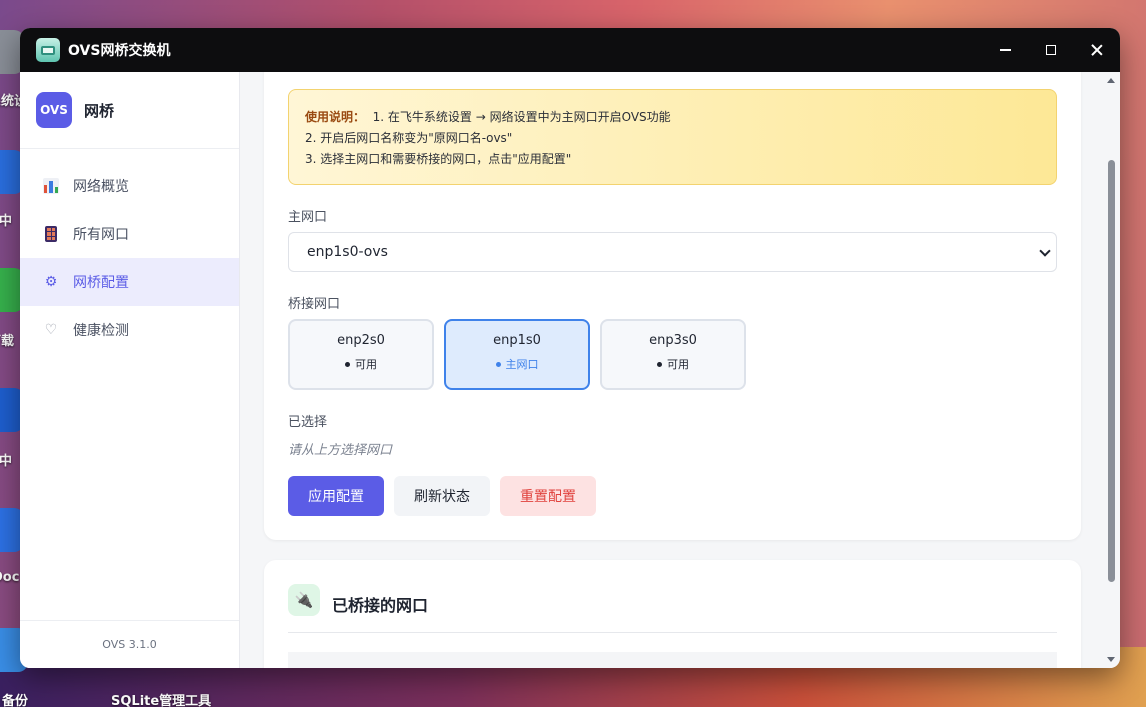 This screenshot has height=707, width=1146. I want to click on minimize-icon, so click(1005, 50).